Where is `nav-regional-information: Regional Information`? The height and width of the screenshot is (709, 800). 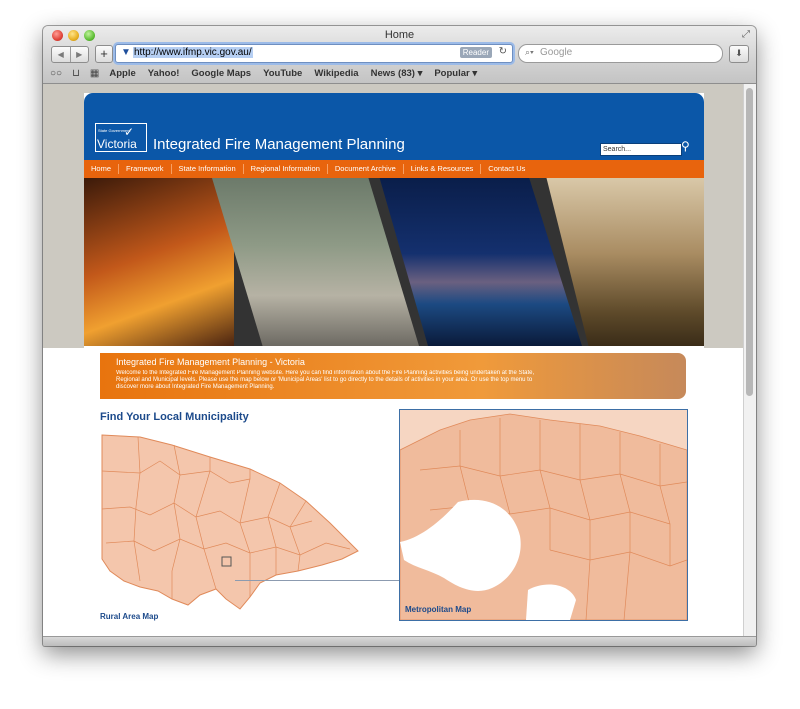
nav-regional-information: Regional Information is located at coordinates (286, 169).